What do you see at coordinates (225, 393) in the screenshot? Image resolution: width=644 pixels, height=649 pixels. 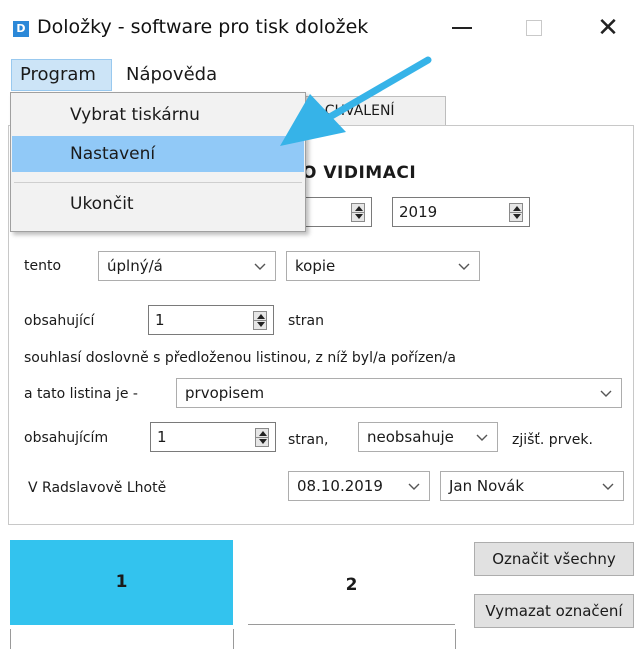 I see `original-type-value: prvopisem` at bounding box center [225, 393].